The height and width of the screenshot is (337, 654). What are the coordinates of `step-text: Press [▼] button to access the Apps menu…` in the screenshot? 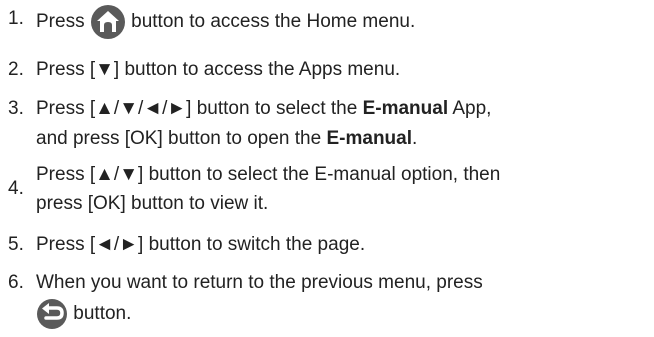 It's located at (218, 69).